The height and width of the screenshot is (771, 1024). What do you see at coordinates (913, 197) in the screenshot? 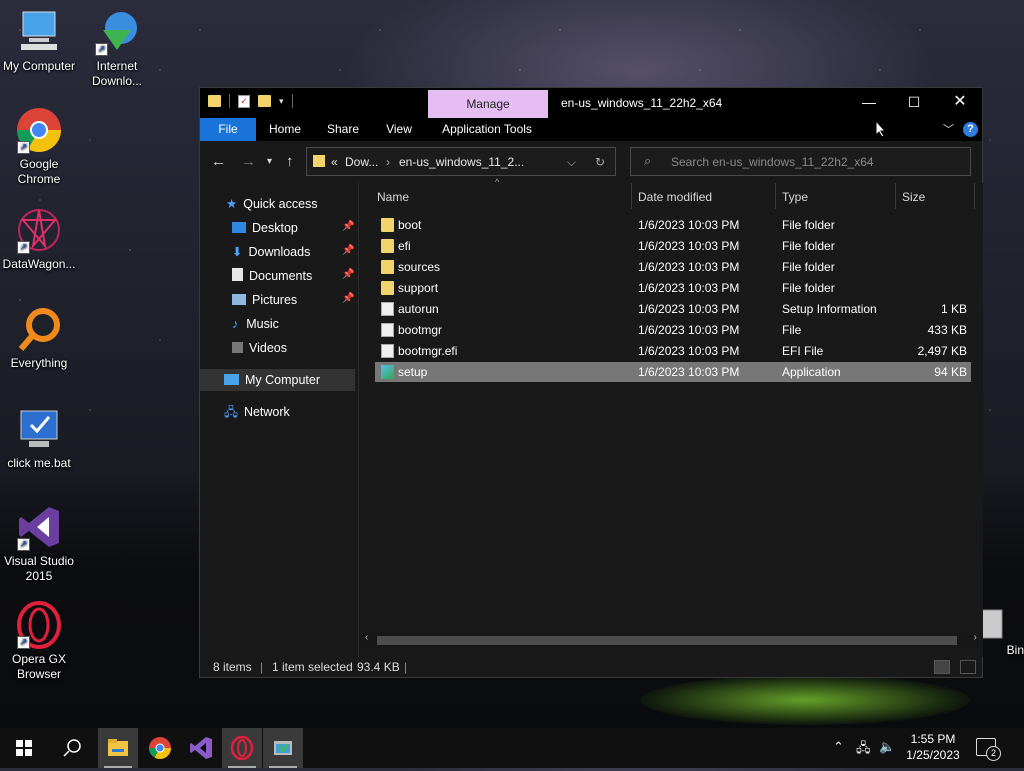
I see `column-header-size: Size` at bounding box center [913, 197].